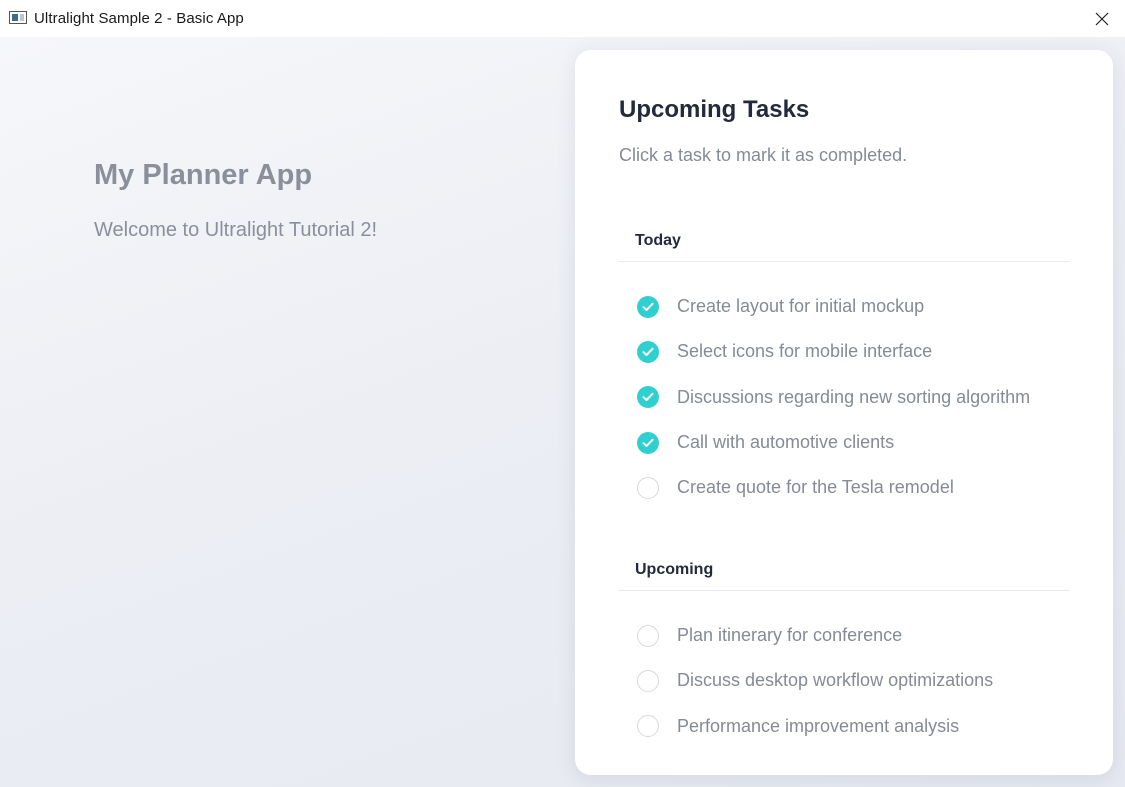 This screenshot has width=1125, height=787. Describe the element at coordinates (714, 109) in the screenshot. I see `tasks-title: Upcoming Tasks` at that location.